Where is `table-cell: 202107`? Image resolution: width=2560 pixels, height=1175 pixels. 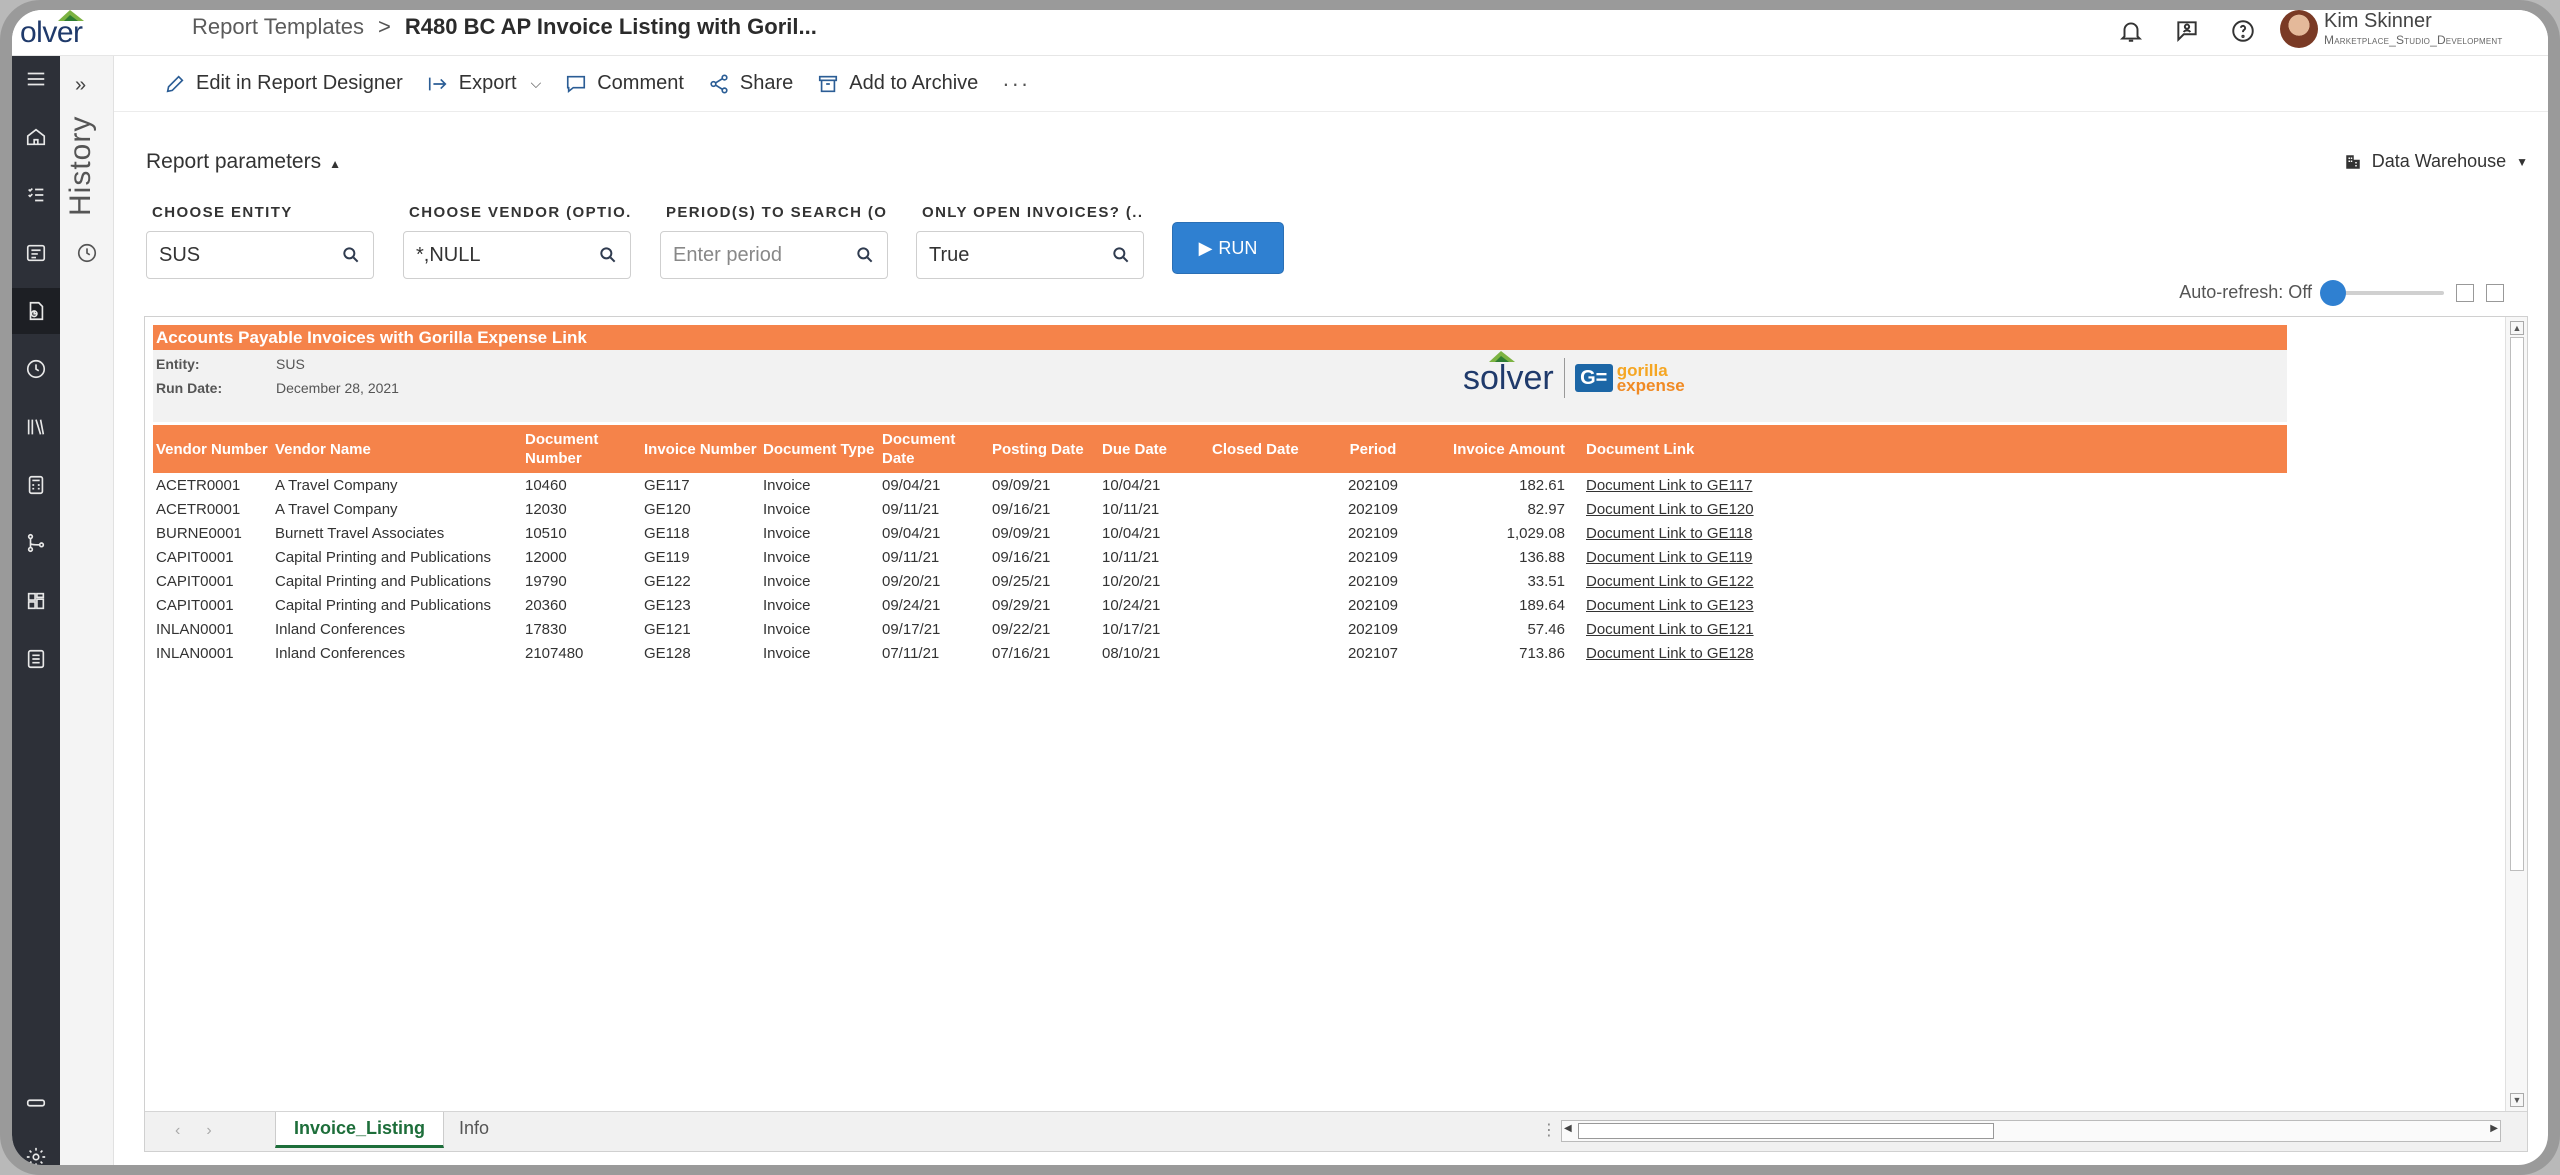 table-cell: 202107 is located at coordinates (1373, 653).